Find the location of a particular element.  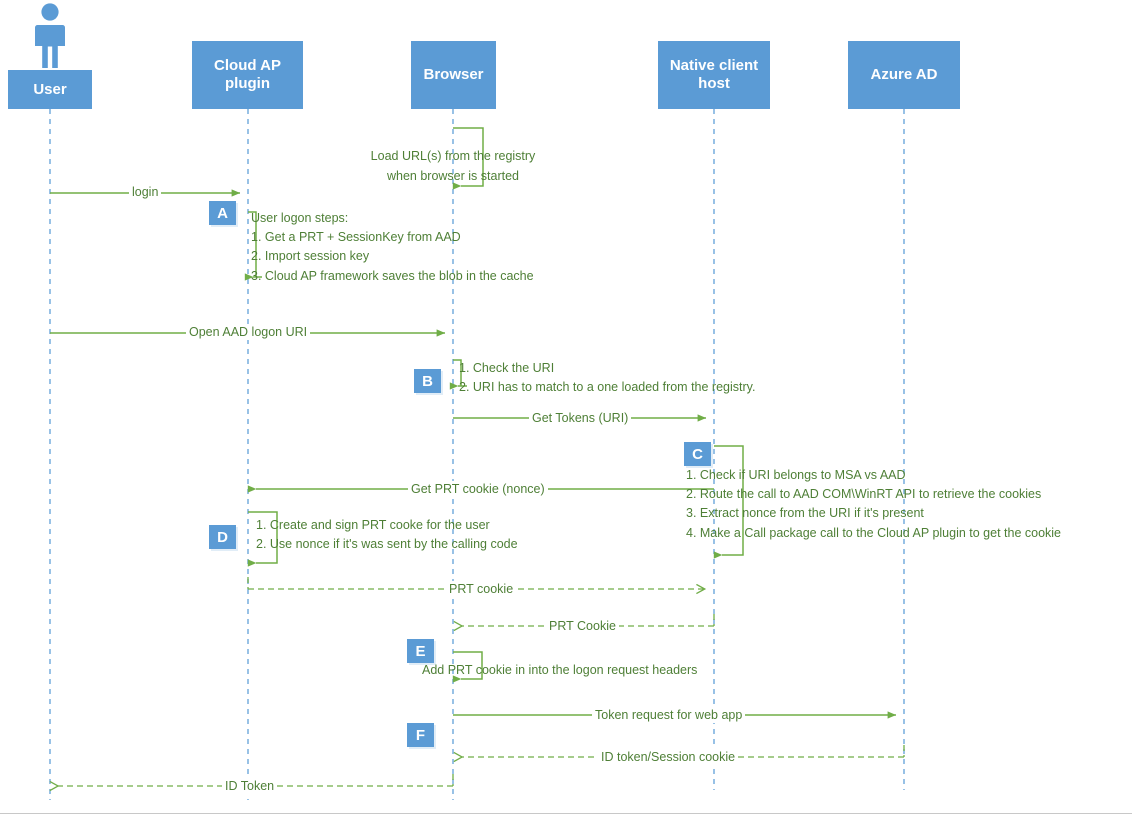

note-browser-check-uri-line-1: 1. Check the URI is located at coordinates (507, 368).